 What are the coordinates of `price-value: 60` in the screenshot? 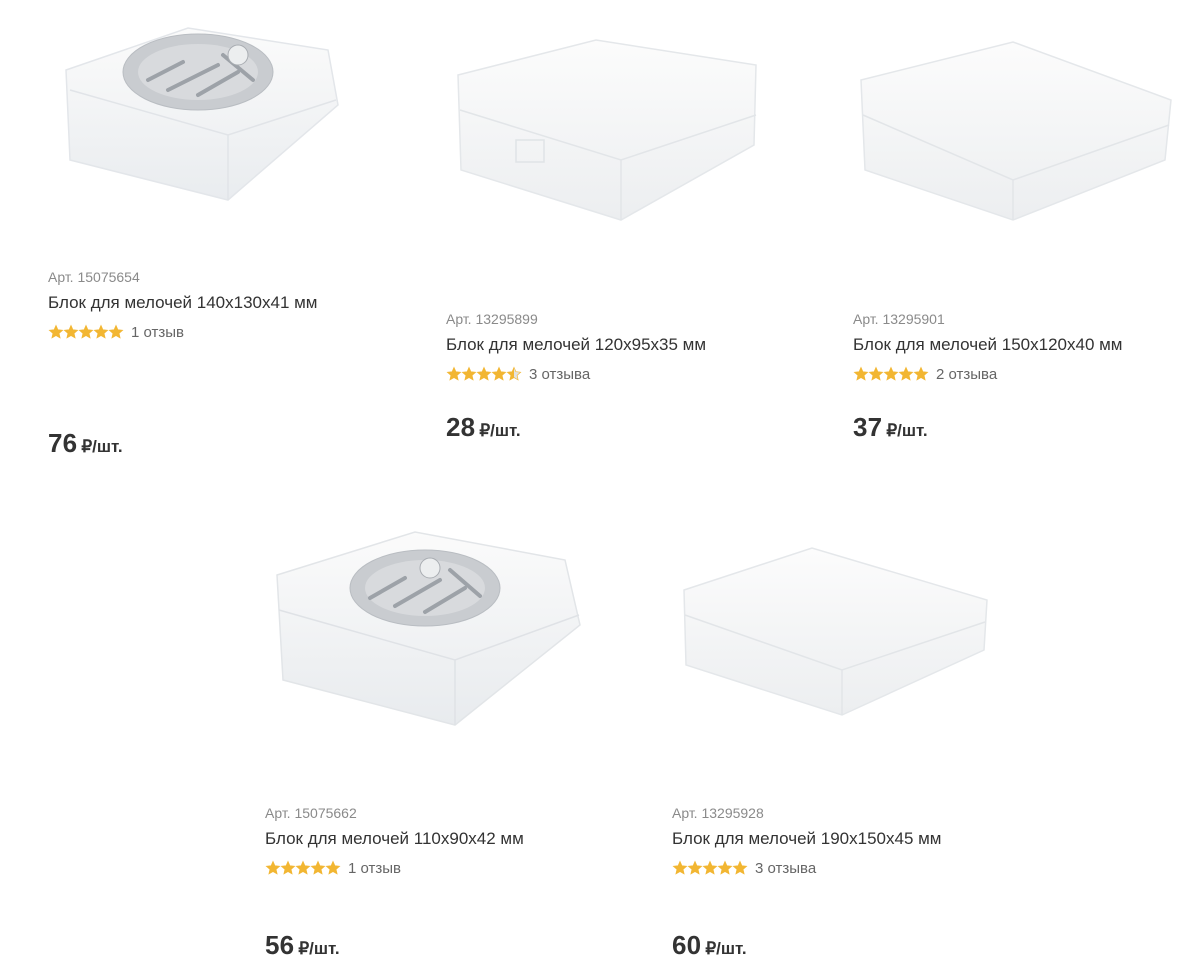 It's located at (687, 945).